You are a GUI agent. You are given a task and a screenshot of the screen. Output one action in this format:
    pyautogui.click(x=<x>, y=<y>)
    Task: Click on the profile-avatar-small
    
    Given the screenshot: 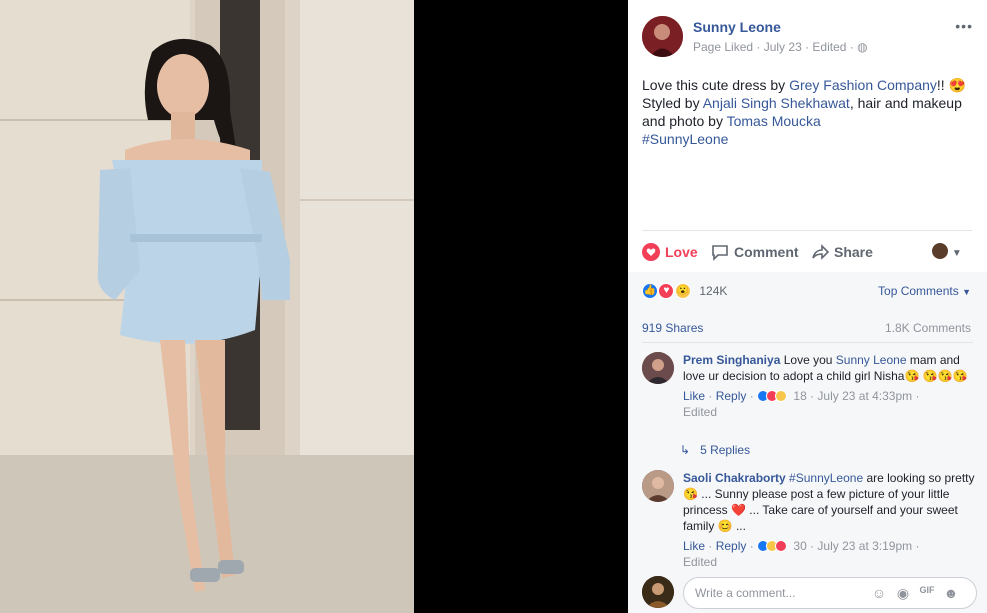 What is the action you would take?
    pyautogui.click(x=940, y=251)
    